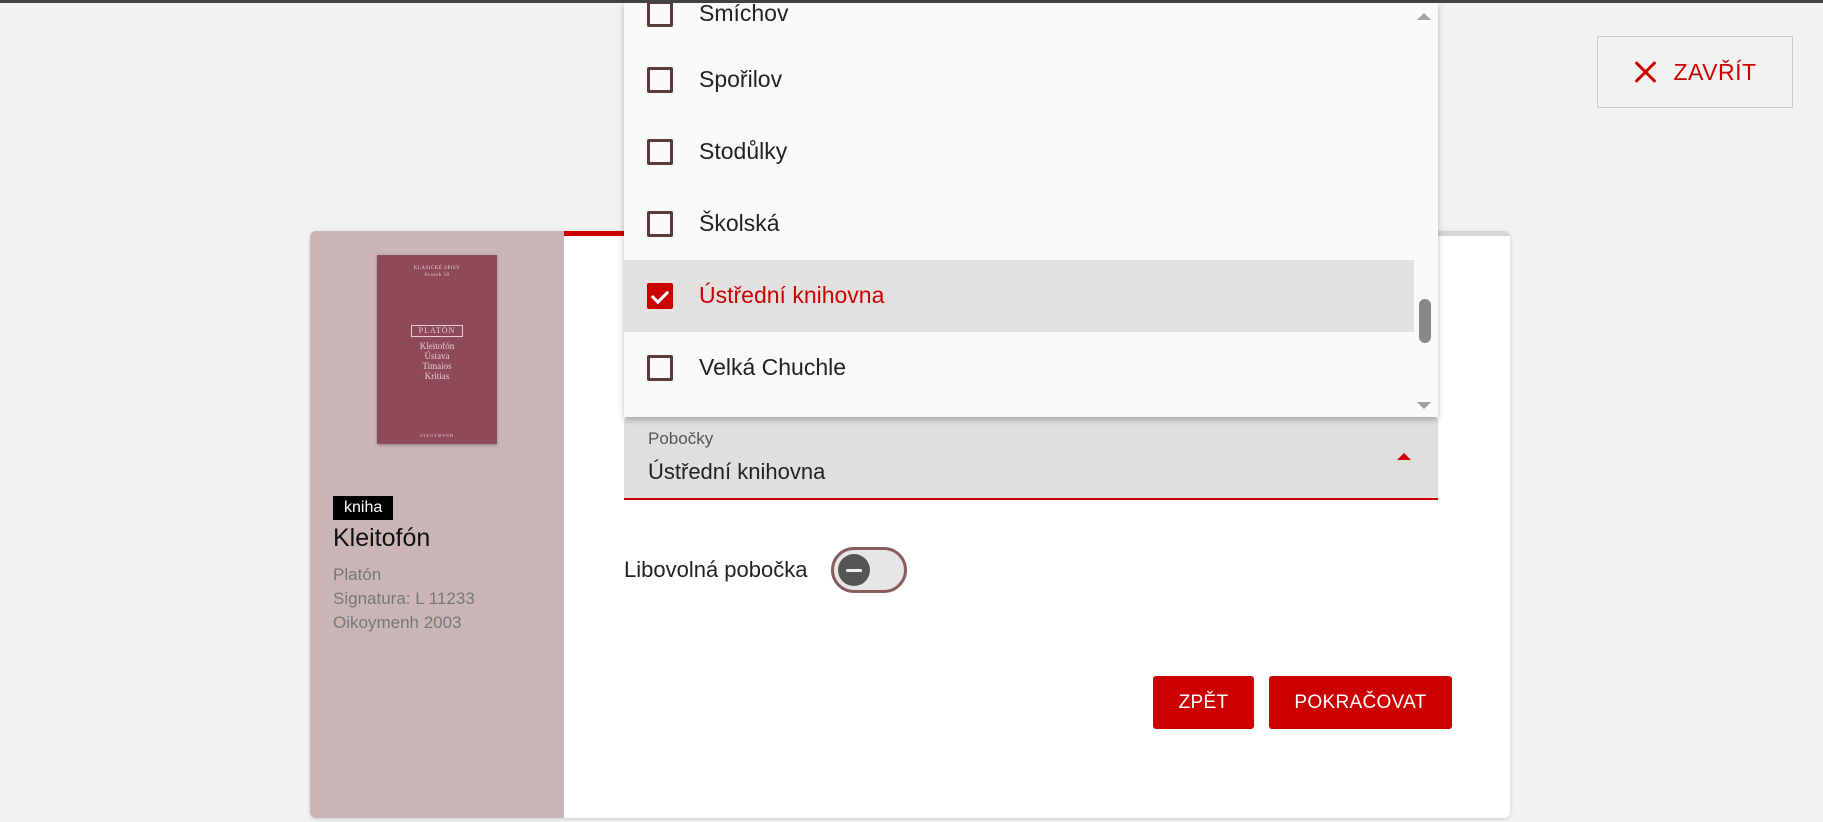  I want to click on book-publisher: Oikoymenh 2003, so click(397, 622).